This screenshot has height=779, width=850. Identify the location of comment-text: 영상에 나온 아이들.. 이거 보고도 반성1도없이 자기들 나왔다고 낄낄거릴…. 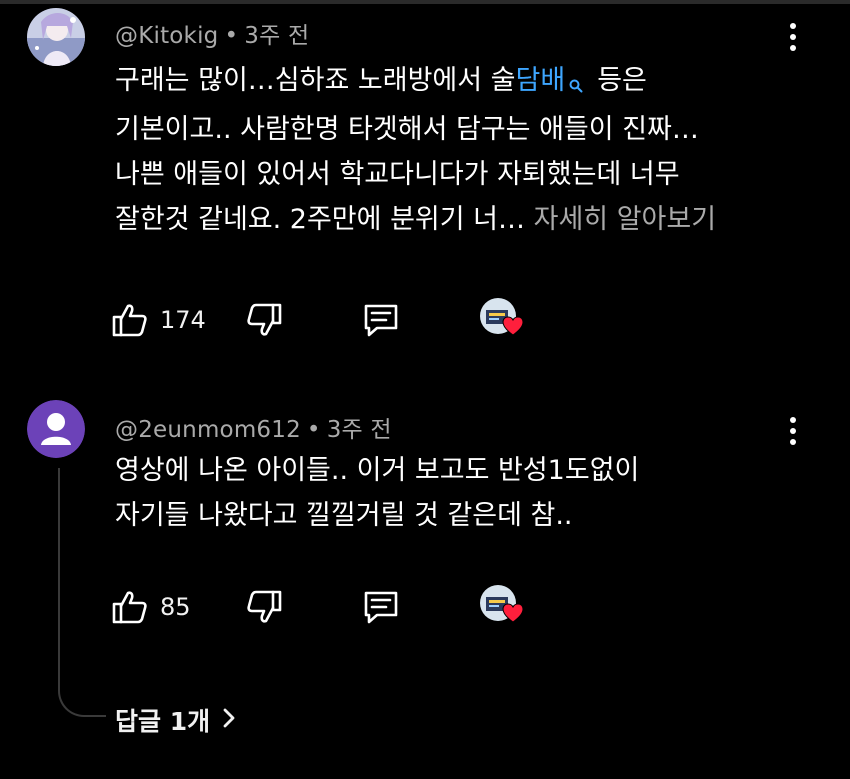
(460, 493).